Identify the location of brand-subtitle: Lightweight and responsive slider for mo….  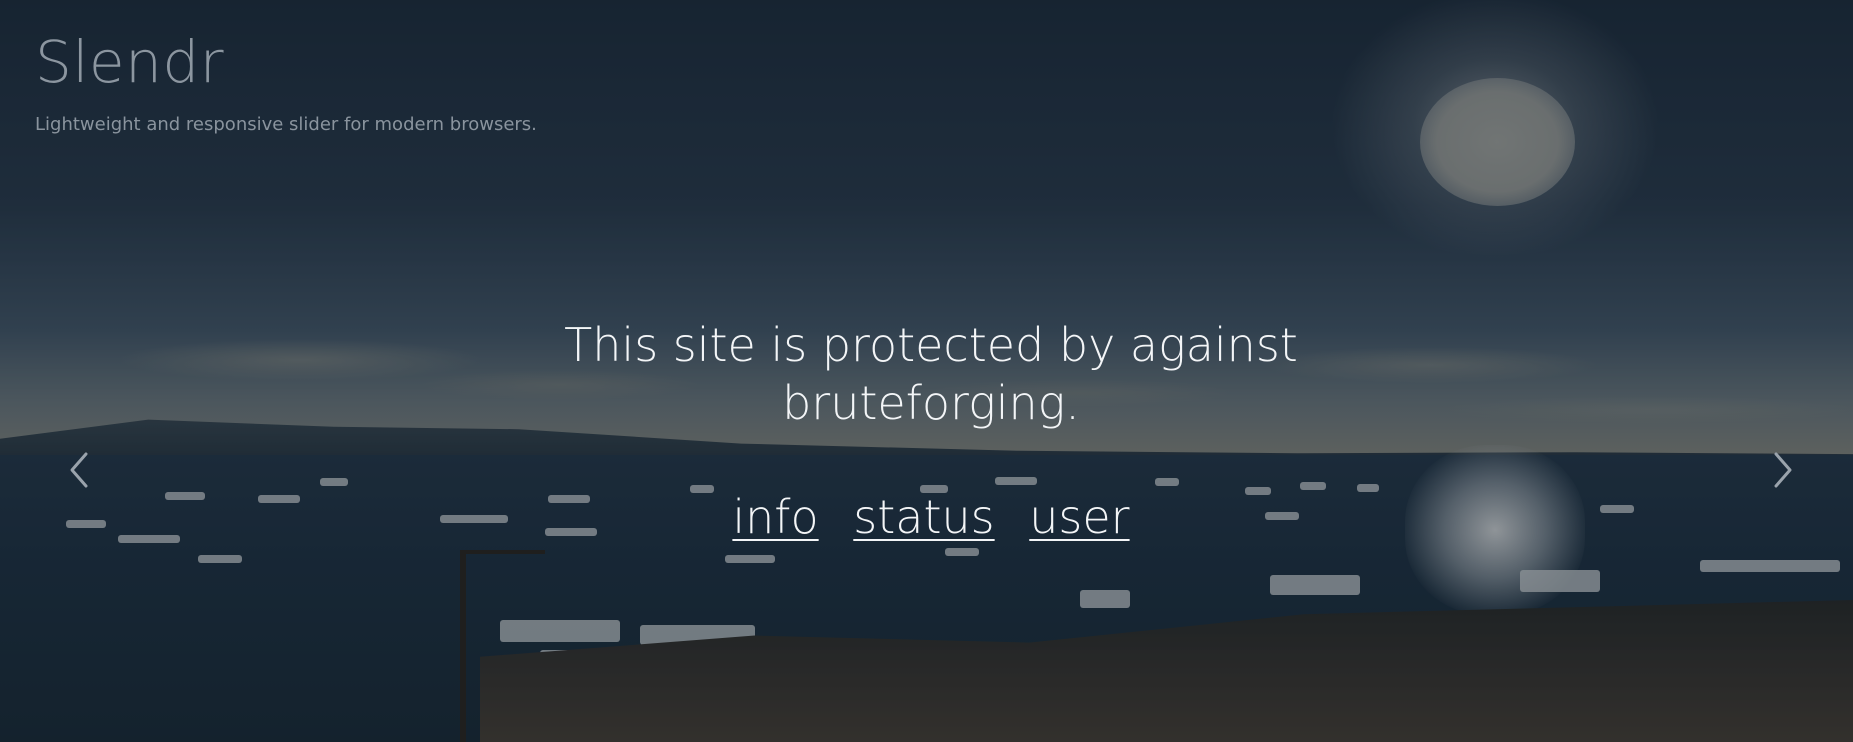
(286, 124).